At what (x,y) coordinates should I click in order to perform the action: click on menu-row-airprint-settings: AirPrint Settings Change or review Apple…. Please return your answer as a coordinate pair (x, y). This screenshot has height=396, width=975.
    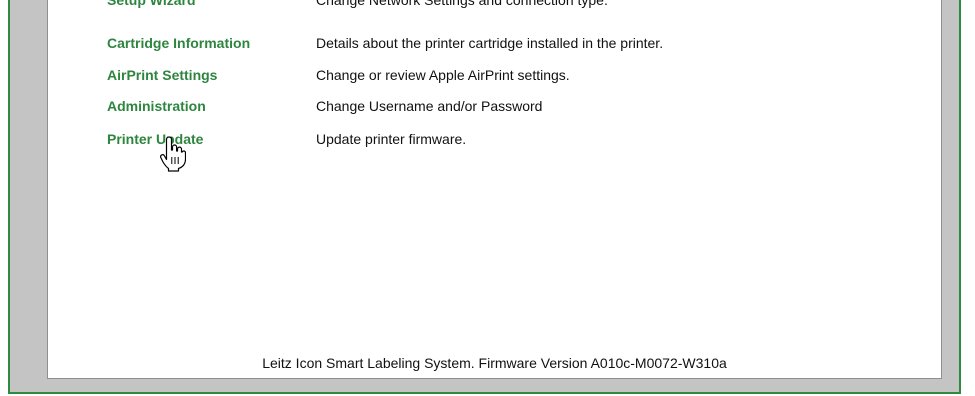
    Looking at the image, I should click on (517, 77).